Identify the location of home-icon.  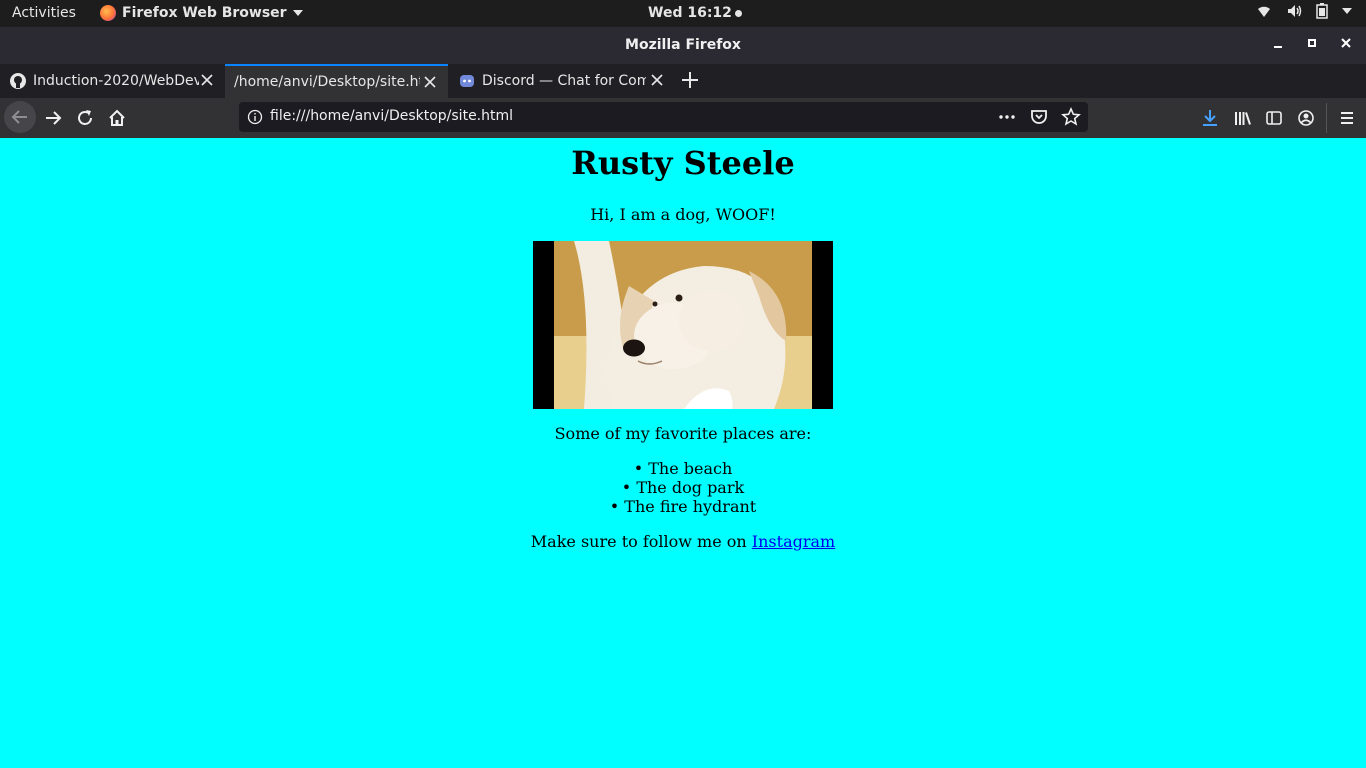
(117, 117).